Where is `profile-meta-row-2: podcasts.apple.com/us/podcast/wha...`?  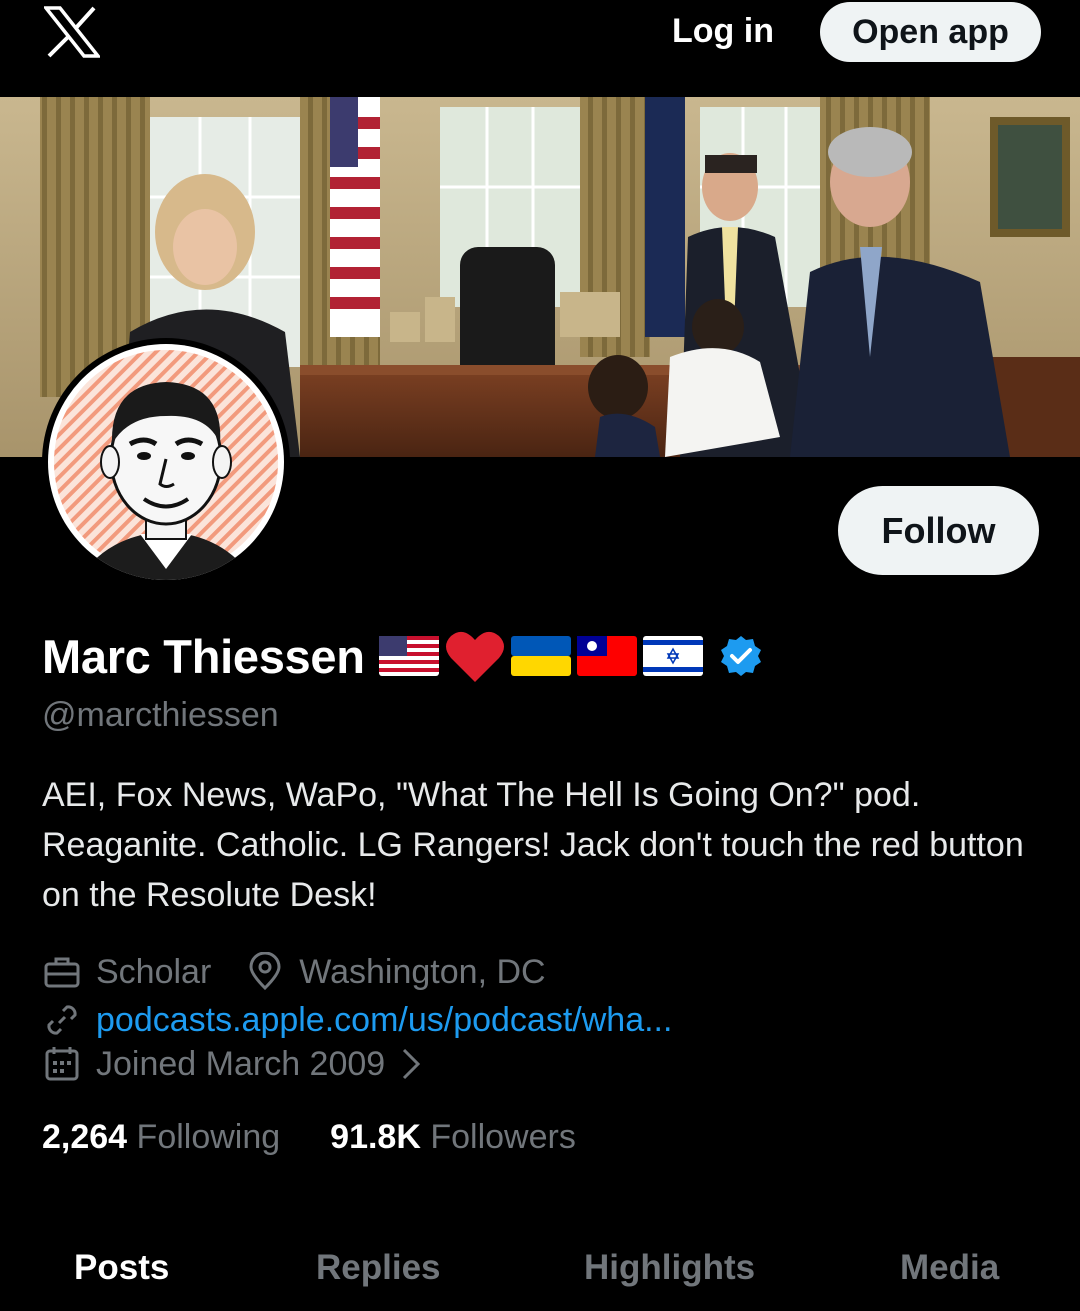 profile-meta-row-2: podcasts.apple.com/us/podcast/wha... is located at coordinates (357, 1020).